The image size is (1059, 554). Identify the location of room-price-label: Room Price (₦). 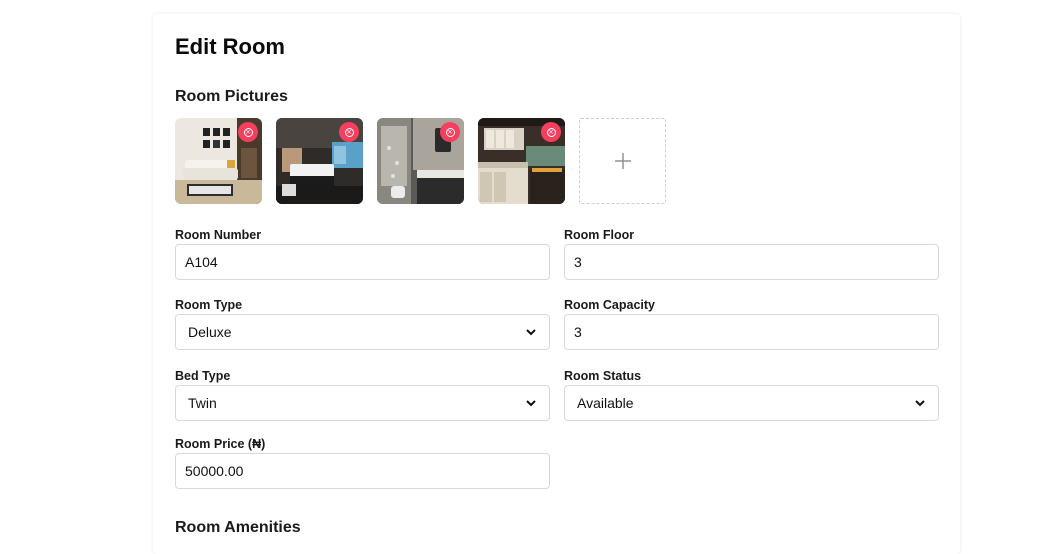
(220, 444).